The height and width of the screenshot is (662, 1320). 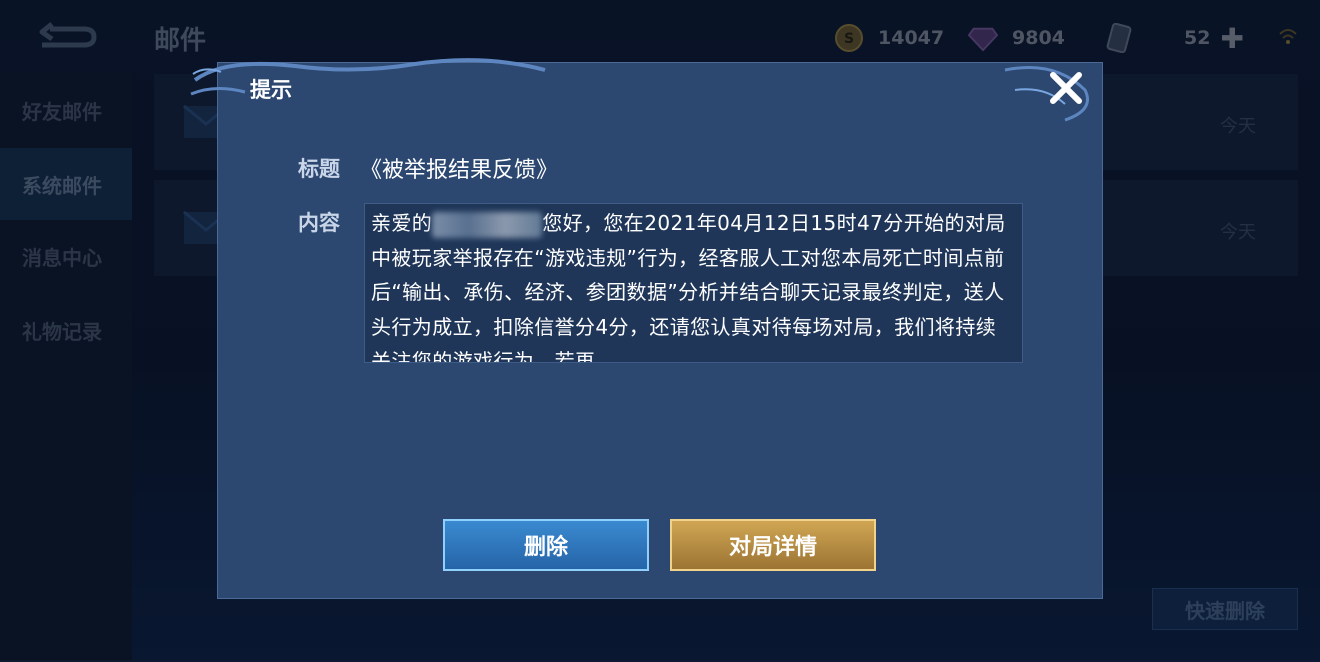 I want to click on match-details-button: 对局详情, so click(x=773, y=545).